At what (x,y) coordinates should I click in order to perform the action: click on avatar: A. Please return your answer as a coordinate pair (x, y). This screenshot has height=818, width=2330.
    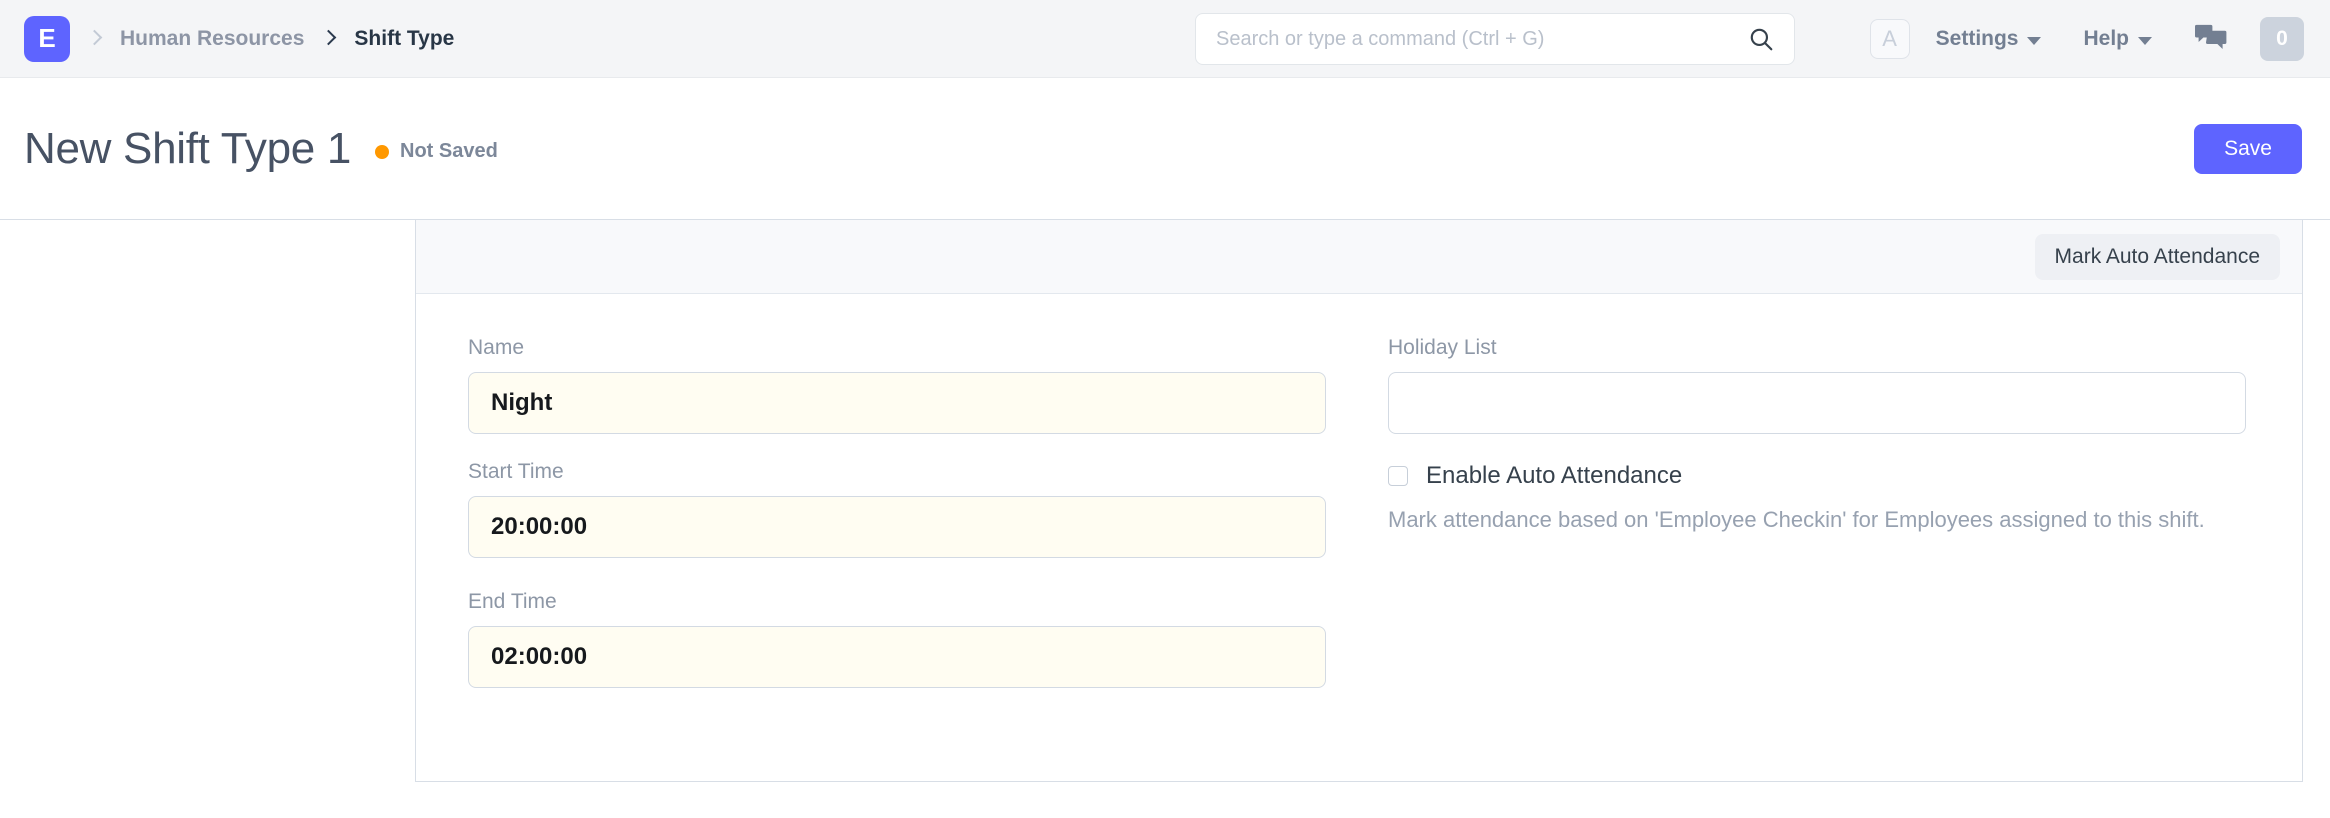
    Looking at the image, I should click on (1889, 39).